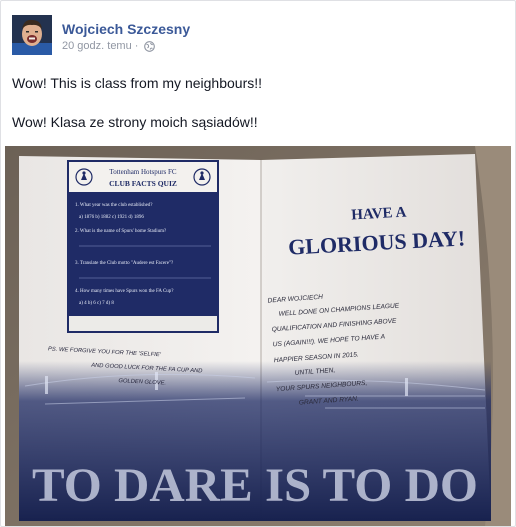 This screenshot has height=527, width=516. Describe the element at coordinates (137, 83) in the screenshot. I see `post-message-english: Wow! This is class from my neighbours!!` at that location.